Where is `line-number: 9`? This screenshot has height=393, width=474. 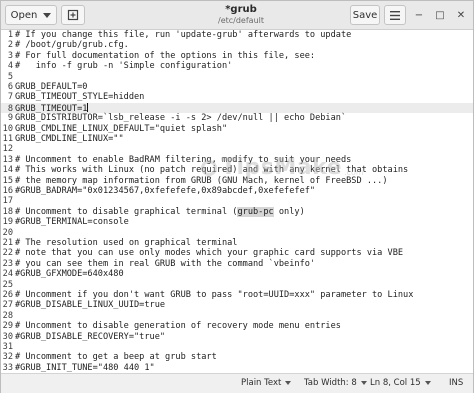
line-number: 9 is located at coordinates (10, 118).